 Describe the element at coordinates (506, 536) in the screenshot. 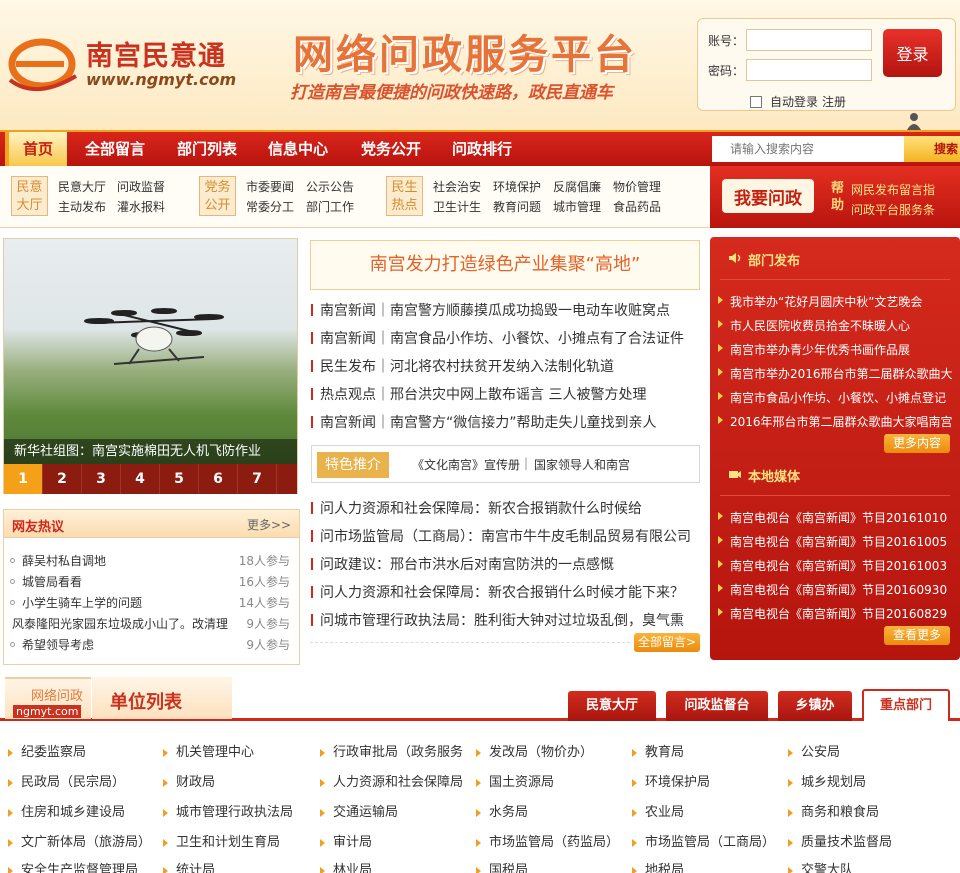

I see `question-item: 问市场监管局（工商局）：南宫市牛牛皮毛制品贸易有限公司` at that location.